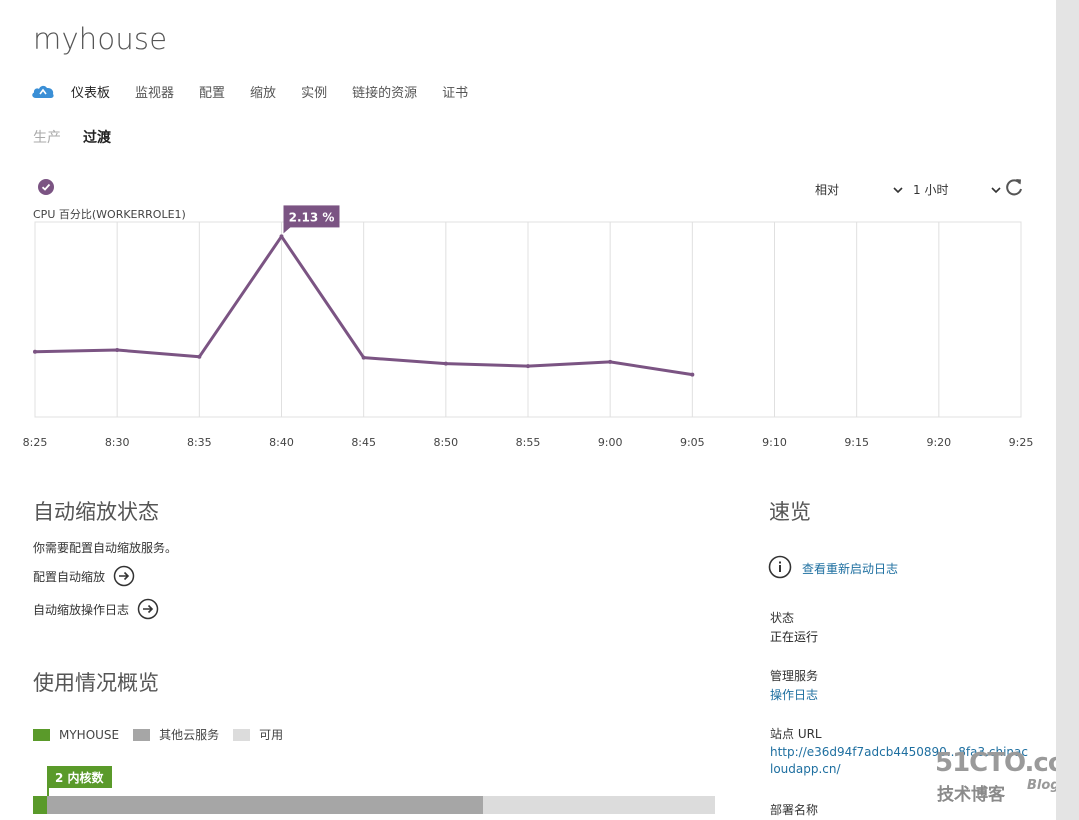  What do you see at coordinates (856, 442) in the screenshot?
I see `x-tick-label: 9:15` at bounding box center [856, 442].